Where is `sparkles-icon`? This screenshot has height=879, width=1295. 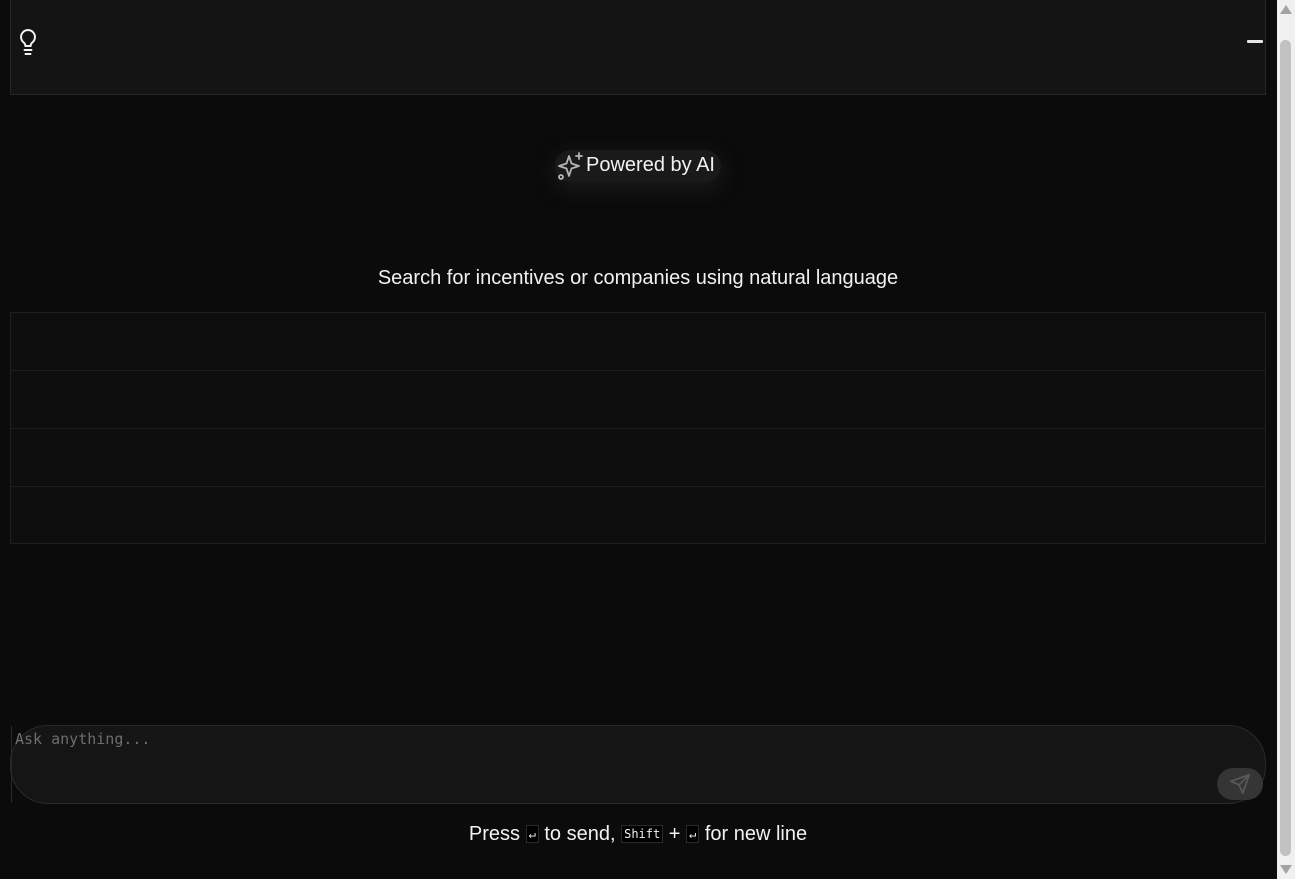 sparkles-icon is located at coordinates (570, 166).